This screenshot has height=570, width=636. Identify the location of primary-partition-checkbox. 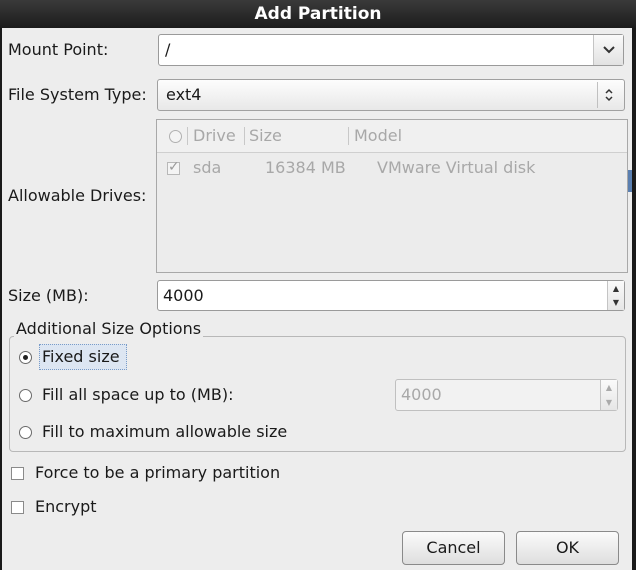
(17, 473).